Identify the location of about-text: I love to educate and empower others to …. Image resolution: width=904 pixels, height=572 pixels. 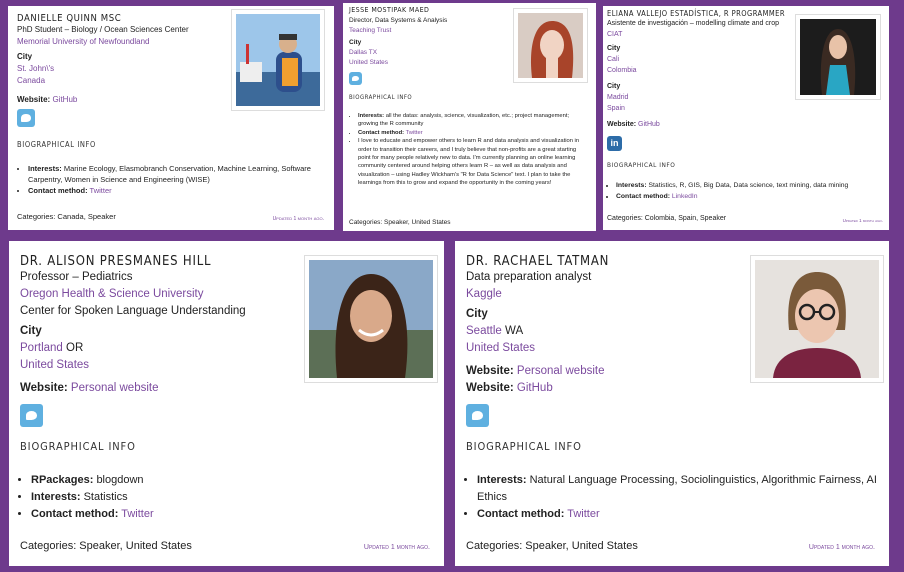
(469, 162).